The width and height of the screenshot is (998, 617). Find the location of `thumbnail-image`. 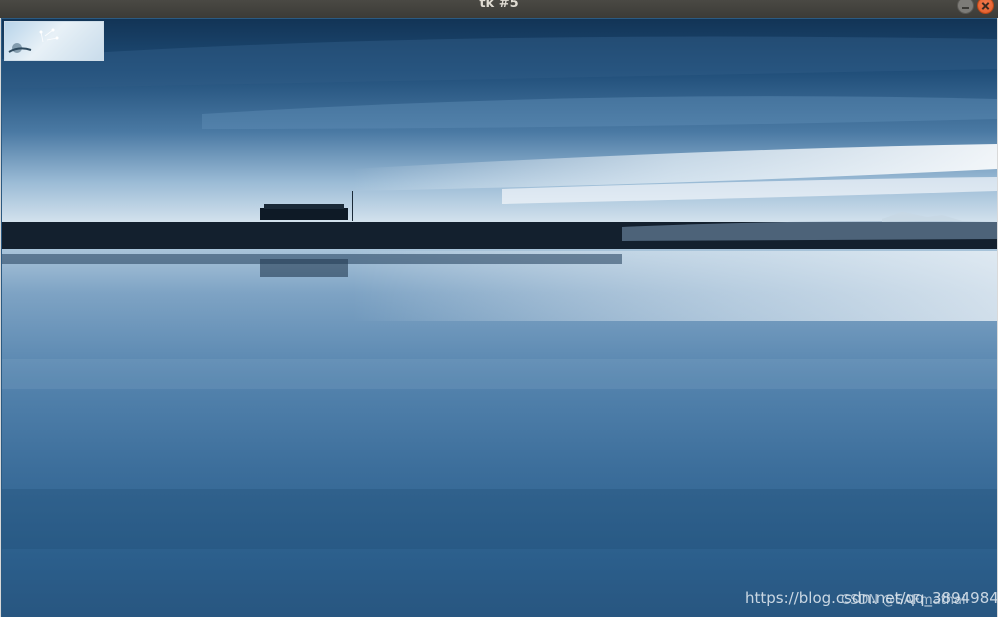

thumbnail-image is located at coordinates (54, 41).